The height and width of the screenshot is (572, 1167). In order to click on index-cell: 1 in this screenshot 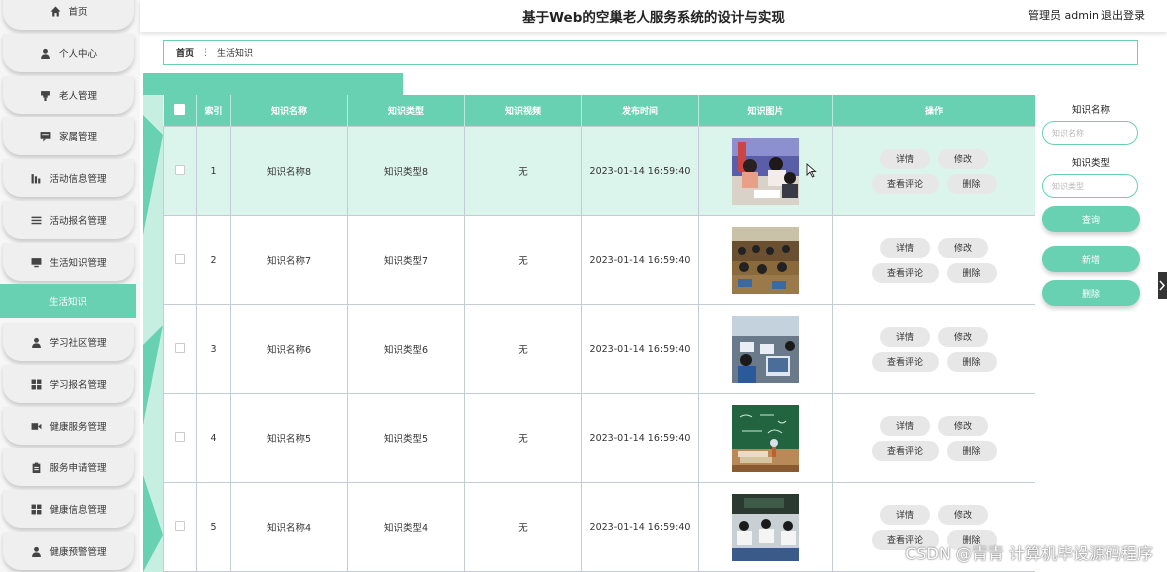, I will do `click(213, 171)`.